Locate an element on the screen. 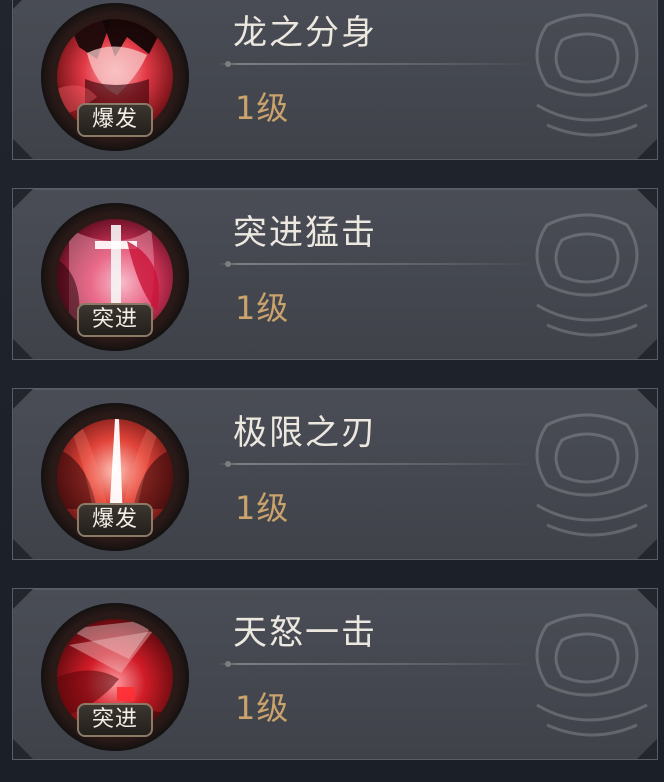 The width and height of the screenshot is (664, 782). skill-name: 突进猛击 is located at coordinates (305, 233).